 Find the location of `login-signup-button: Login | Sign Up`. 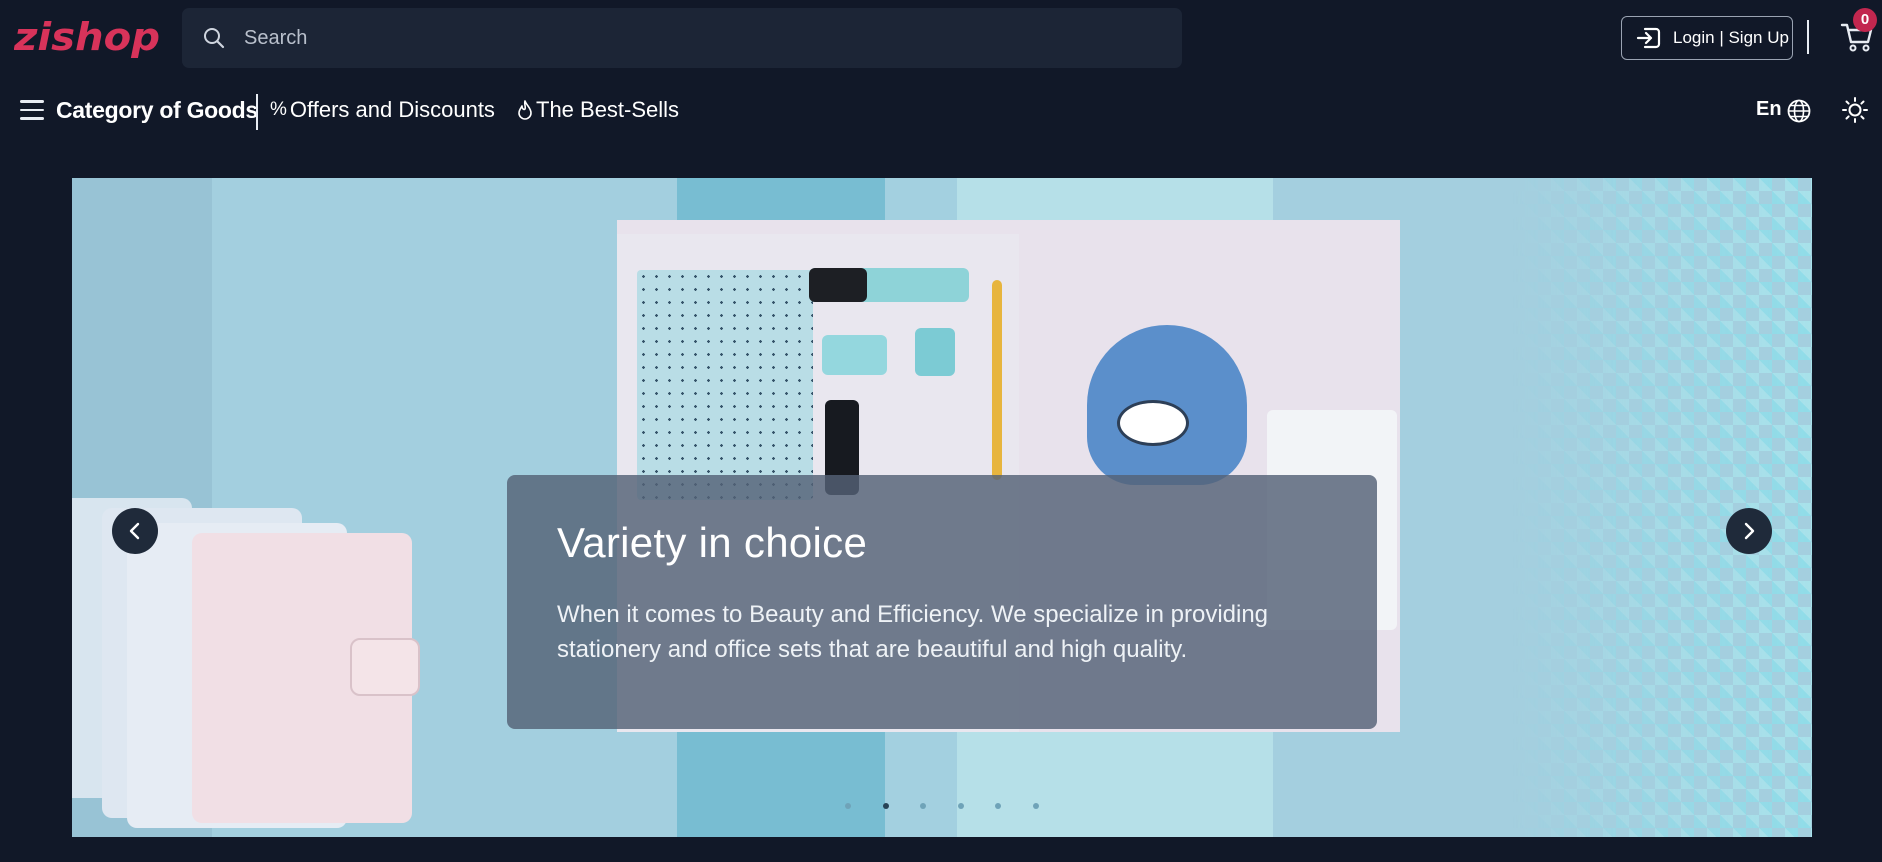

login-signup-button: Login | Sign Up is located at coordinates (1707, 38).